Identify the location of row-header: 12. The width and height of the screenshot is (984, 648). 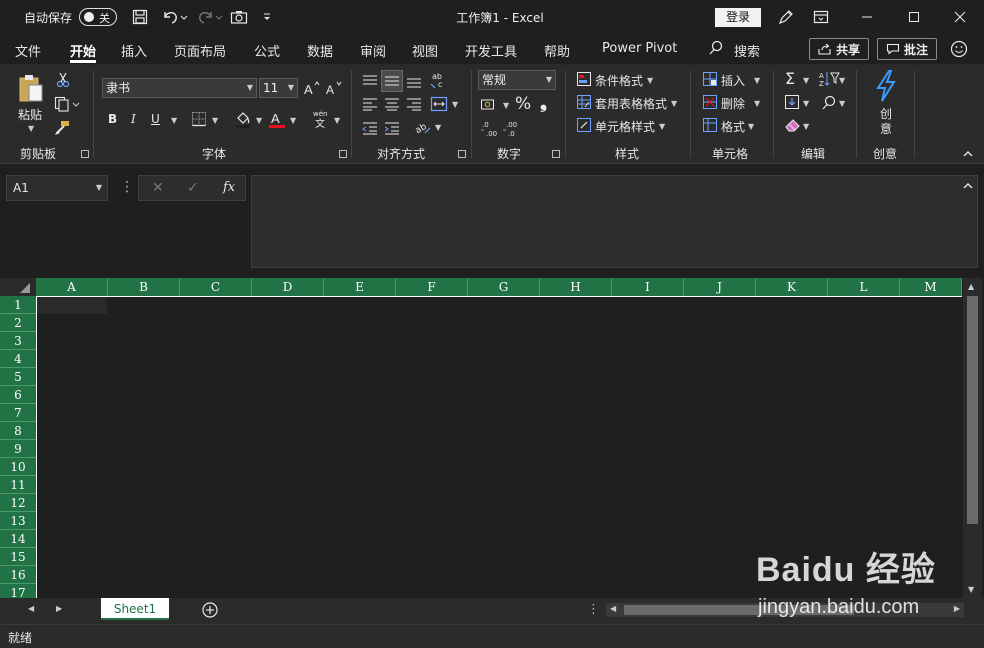
(18, 503).